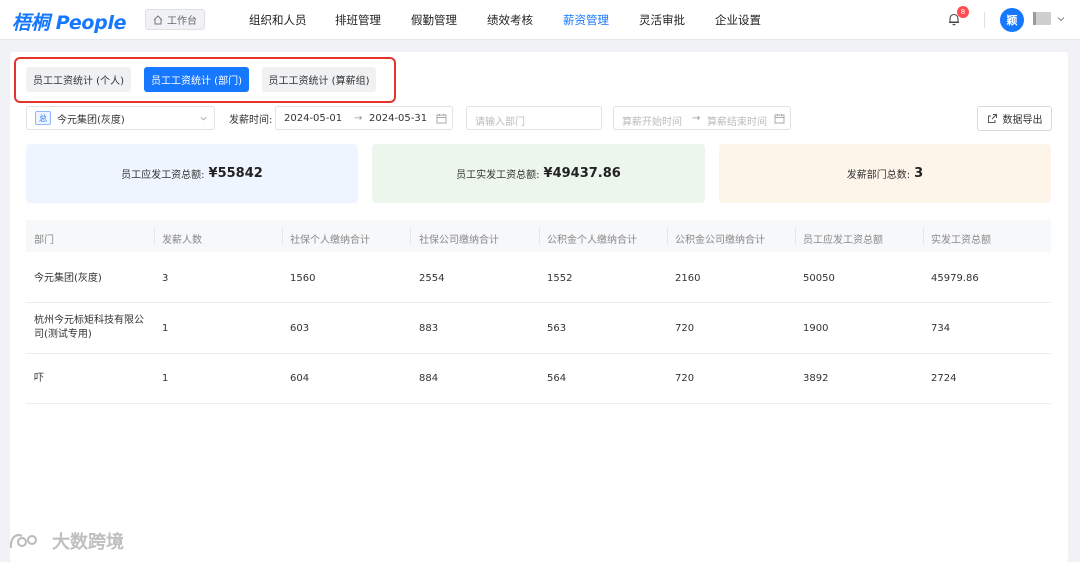  Describe the element at coordinates (557, 328) in the screenshot. I see `table-cell: 563` at that location.